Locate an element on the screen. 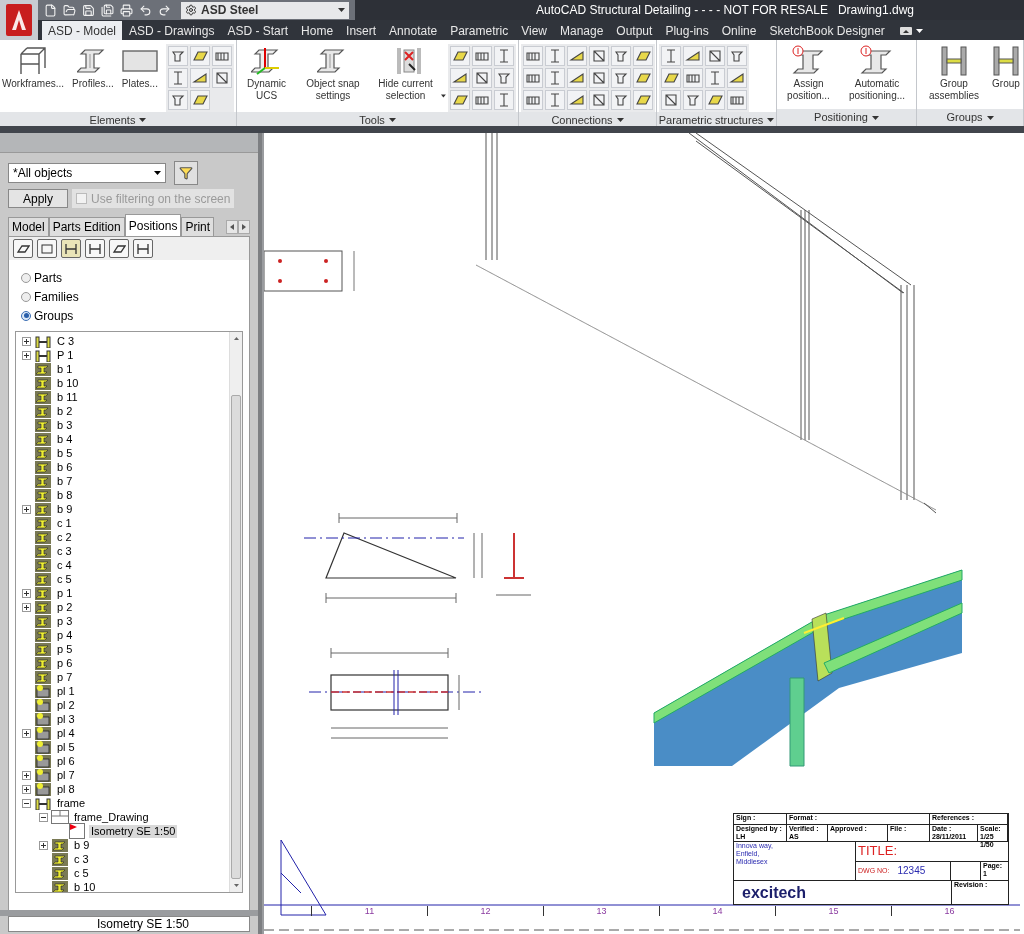  scrollbar is located at coordinates (235, 612).